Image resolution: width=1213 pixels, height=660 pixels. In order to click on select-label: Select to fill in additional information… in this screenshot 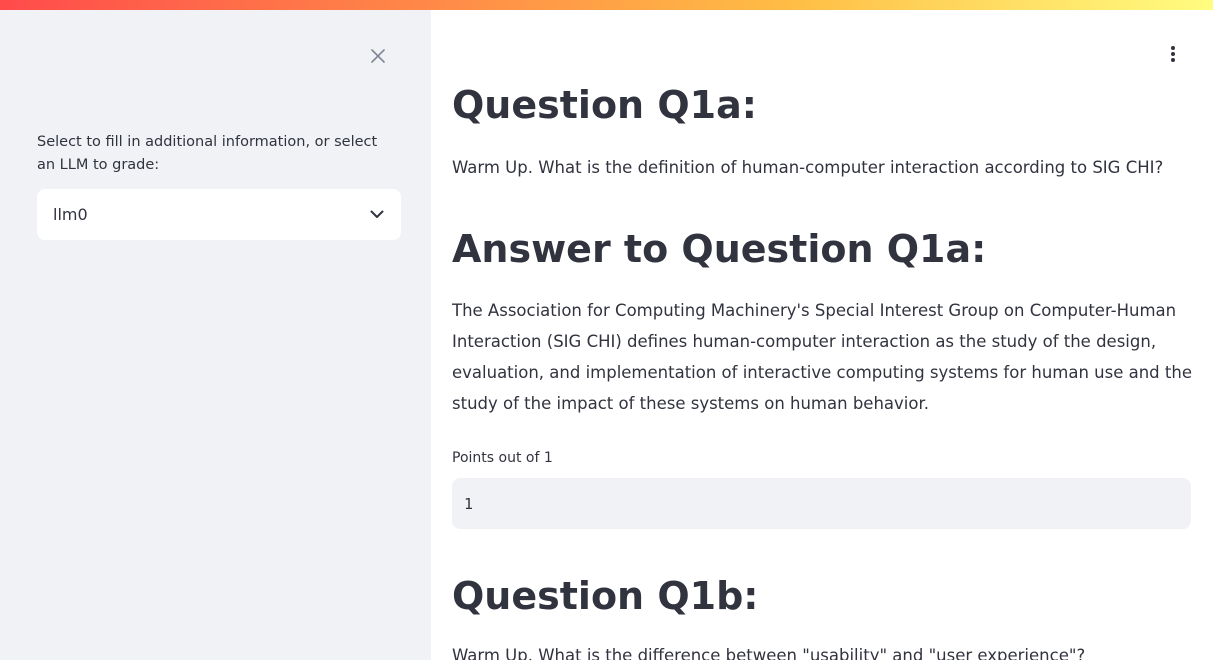, I will do `click(207, 153)`.